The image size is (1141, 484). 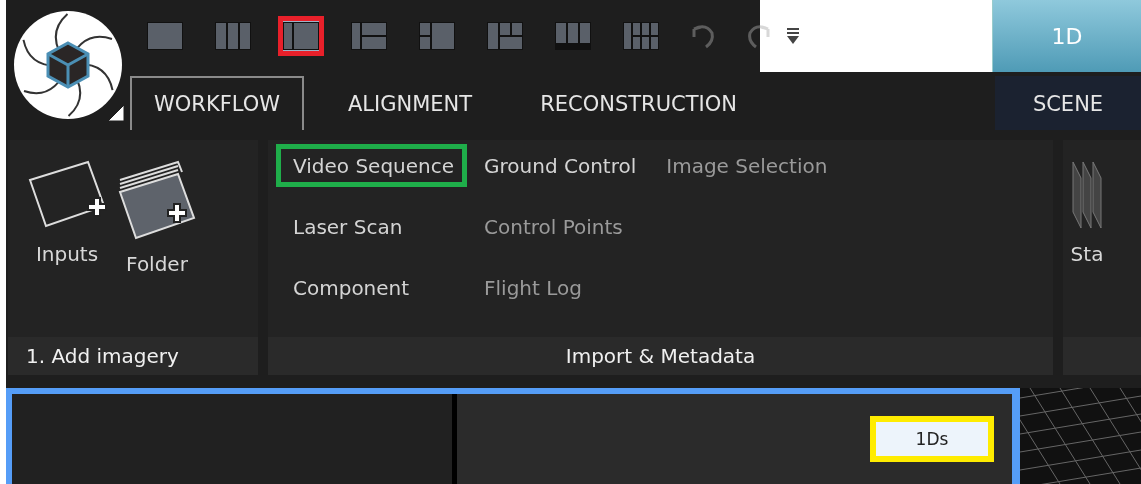 I want to click on import-button: Folder, so click(x=157, y=238).